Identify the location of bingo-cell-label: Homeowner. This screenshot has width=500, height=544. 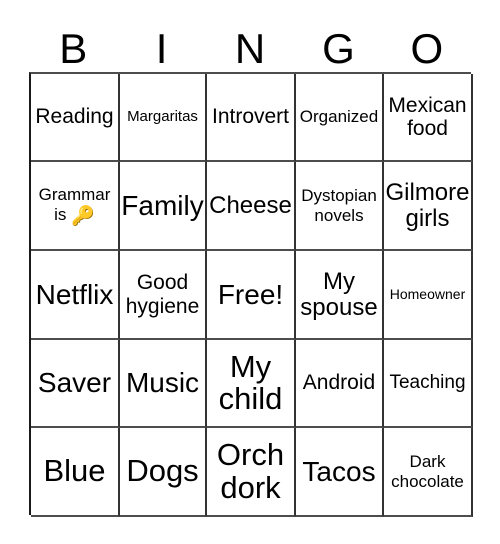
(427, 293).